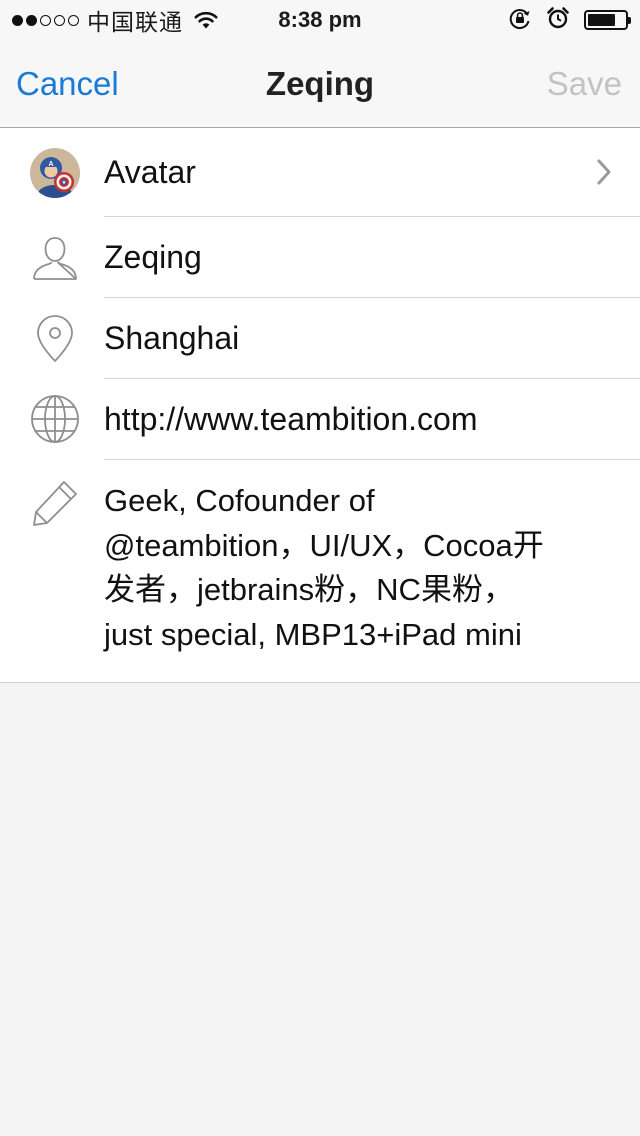 This screenshot has height=1136, width=640. What do you see at coordinates (352, 338) in the screenshot?
I see `location-field: Shanghai` at bounding box center [352, 338].